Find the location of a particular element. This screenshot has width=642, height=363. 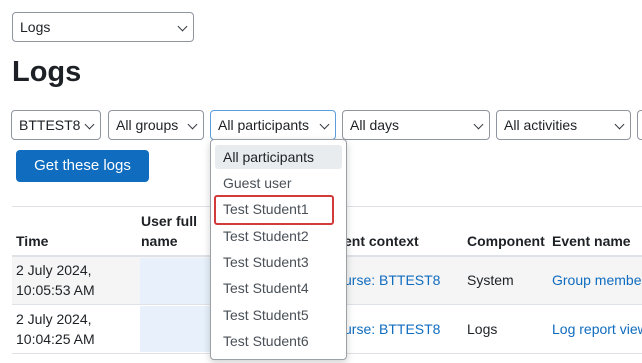

header-user-full-name-line1: User full is located at coordinates (169, 221).